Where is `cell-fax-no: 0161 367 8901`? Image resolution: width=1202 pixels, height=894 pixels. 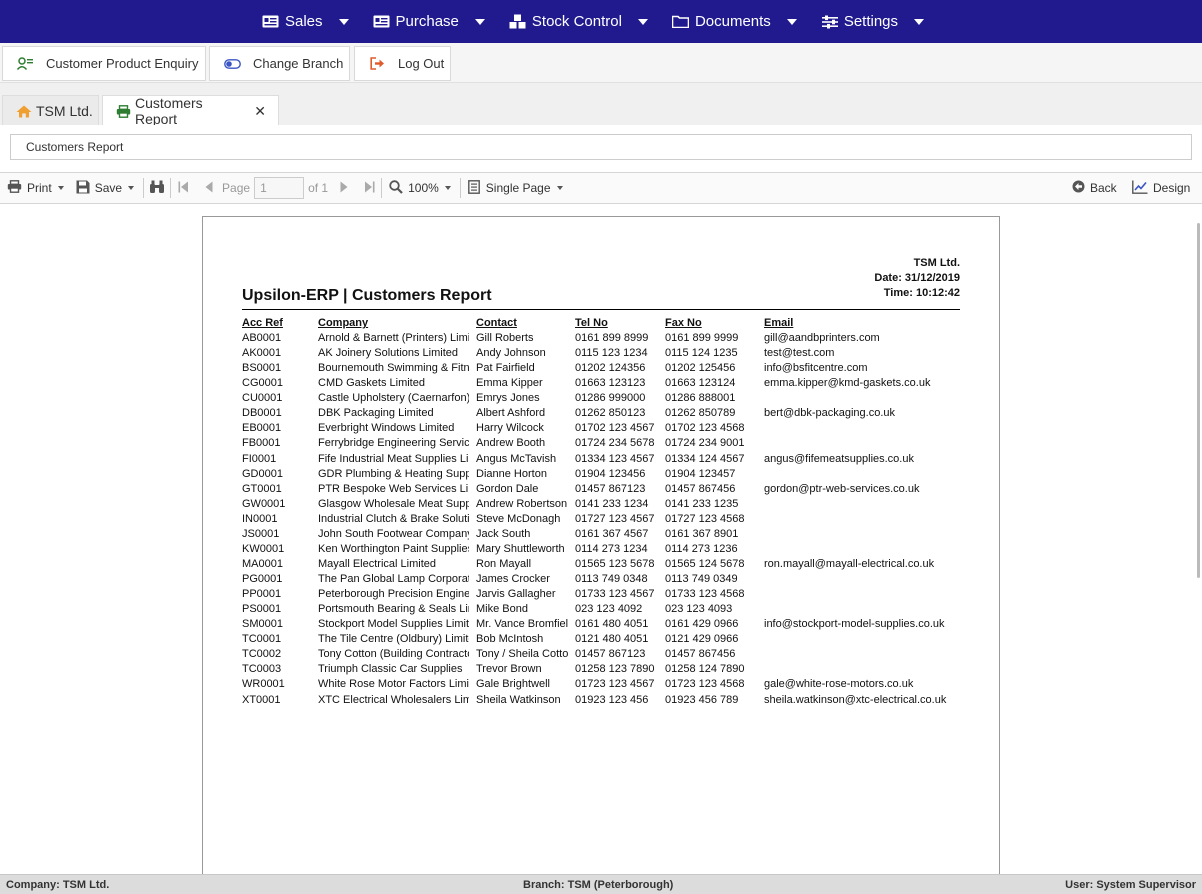 cell-fax-no: 0161 367 8901 is located at coordinates (702, 533).